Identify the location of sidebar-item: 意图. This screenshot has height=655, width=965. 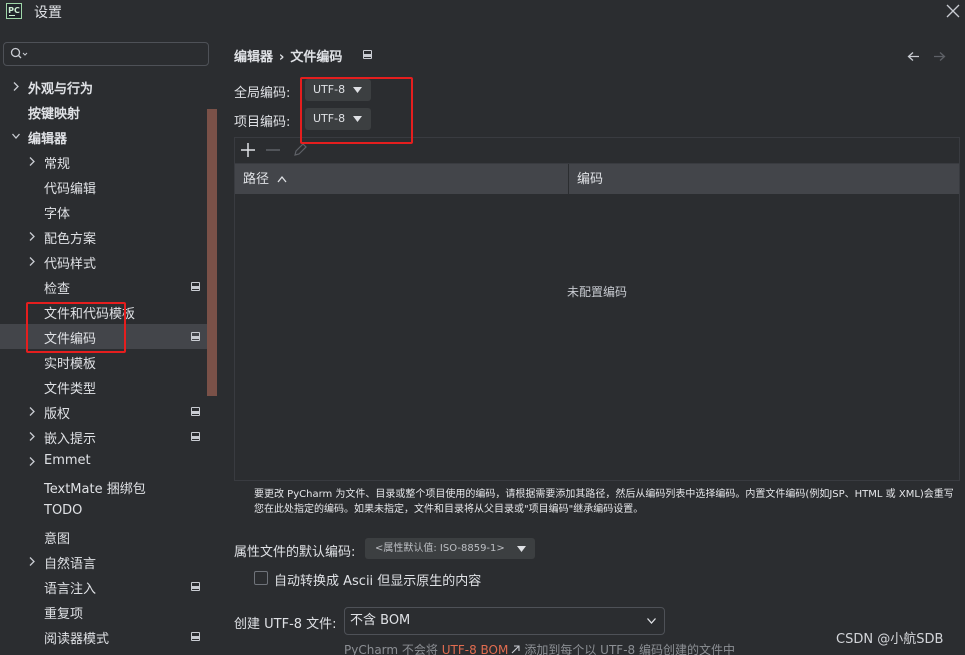
(103, 536).